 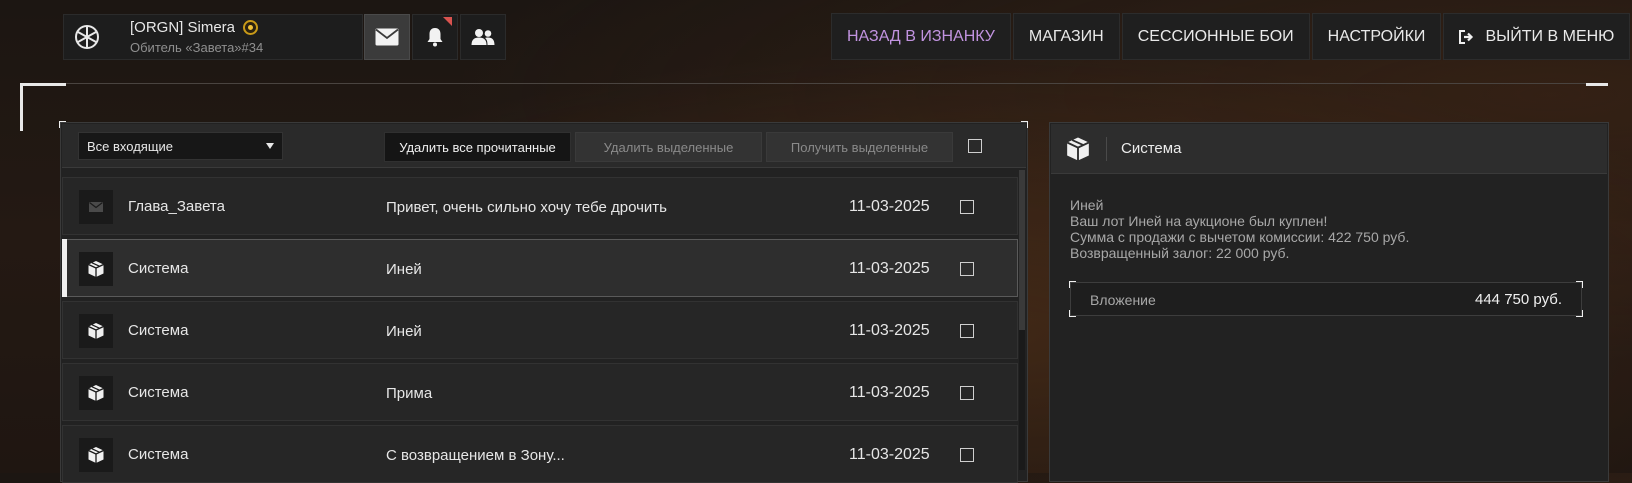 I want to click on profile-subtitle: Обитель «Завета»#34, so click(x=197, y=47).